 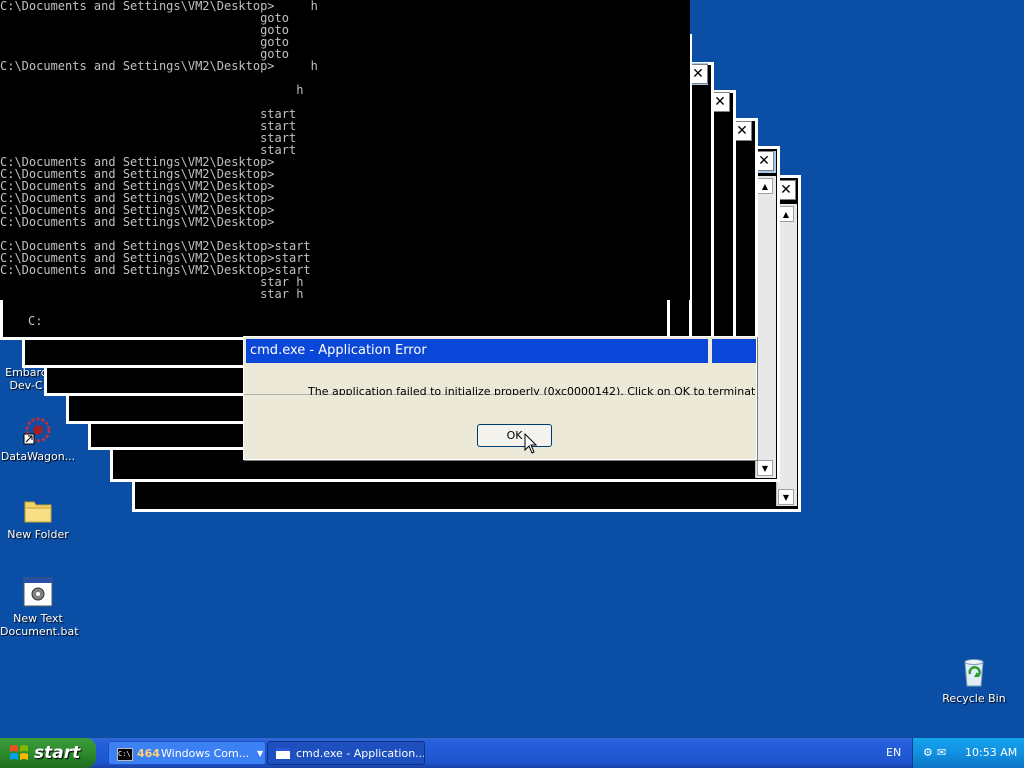 What do you see at coordinates (786, 497) in the screenshot?
I see `console-8-scroll-down: ▼` at bounding box center [786, 497].